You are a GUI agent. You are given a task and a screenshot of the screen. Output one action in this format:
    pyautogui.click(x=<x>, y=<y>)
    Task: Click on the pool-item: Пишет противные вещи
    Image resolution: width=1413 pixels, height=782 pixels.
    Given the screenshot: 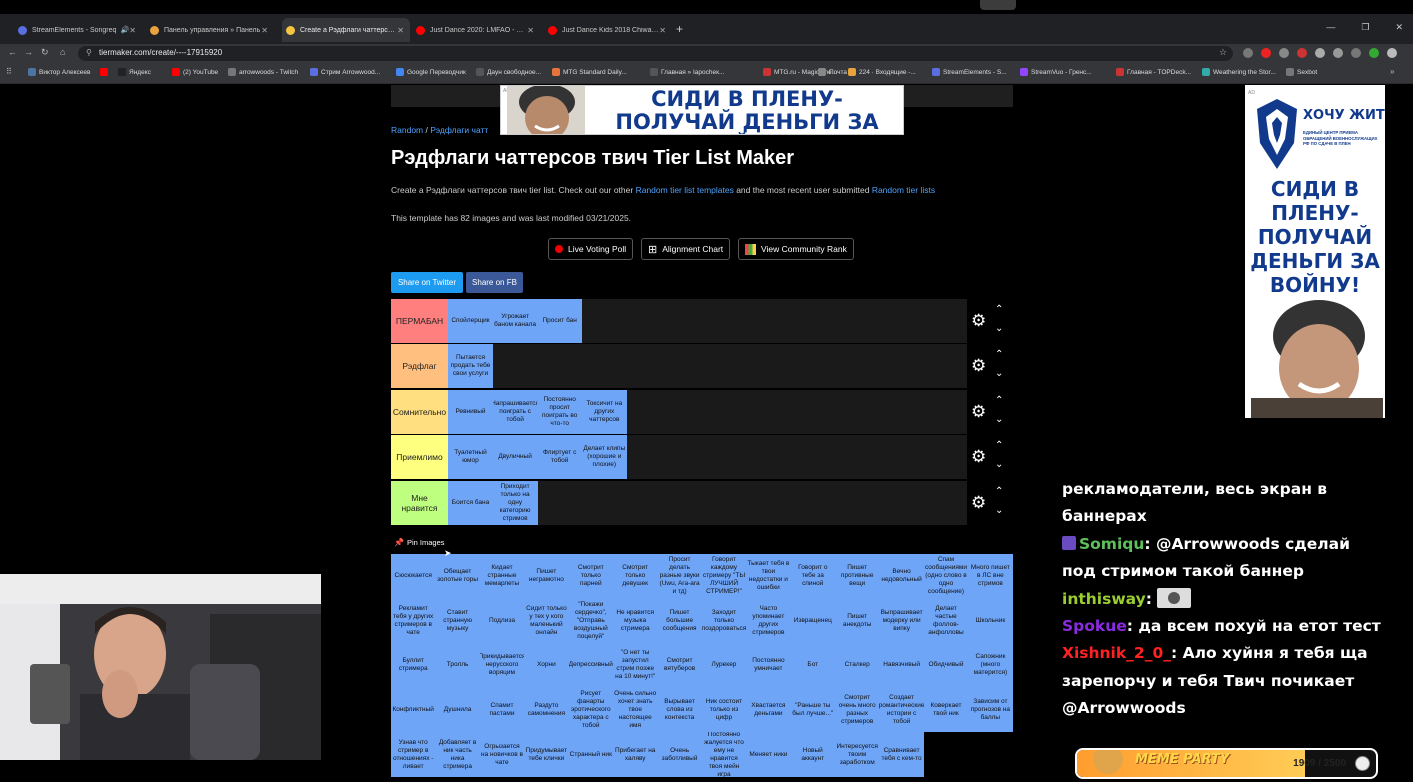 What is the action you would take?
    pyautogui.click(x=857, y=576)
    